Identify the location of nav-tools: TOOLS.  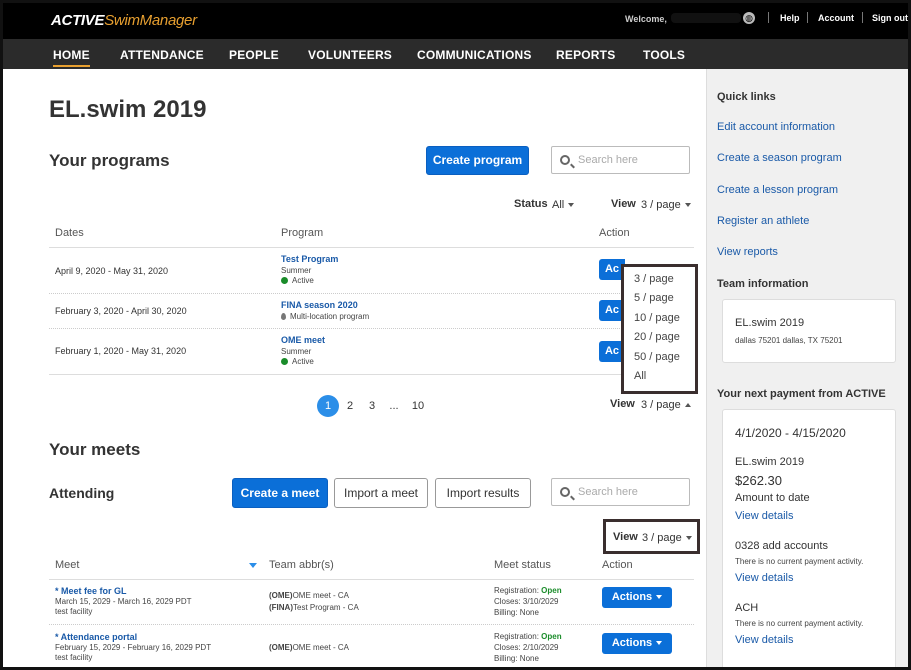
(664, 55).